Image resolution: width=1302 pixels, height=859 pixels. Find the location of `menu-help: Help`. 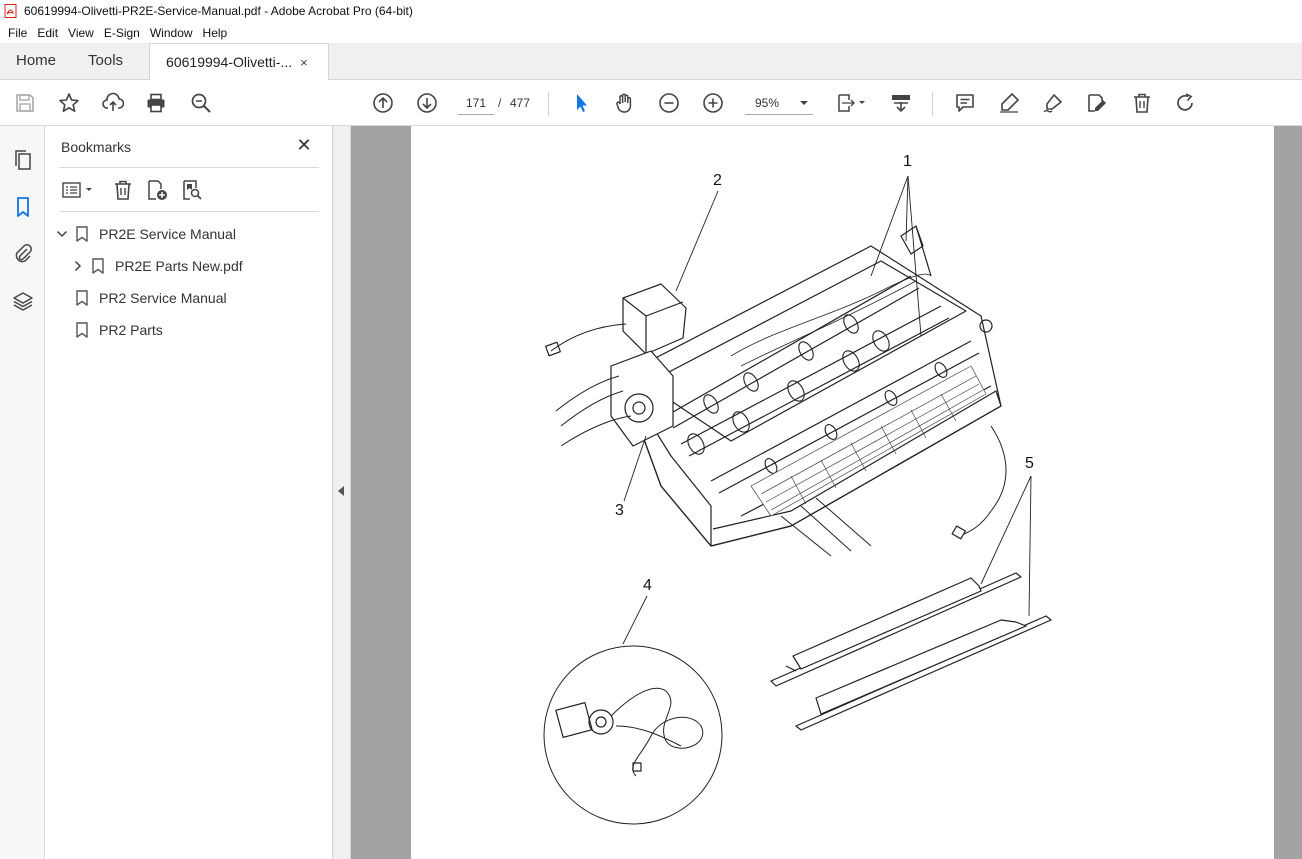

menu-help: Help is located at coordinates (216, 33).